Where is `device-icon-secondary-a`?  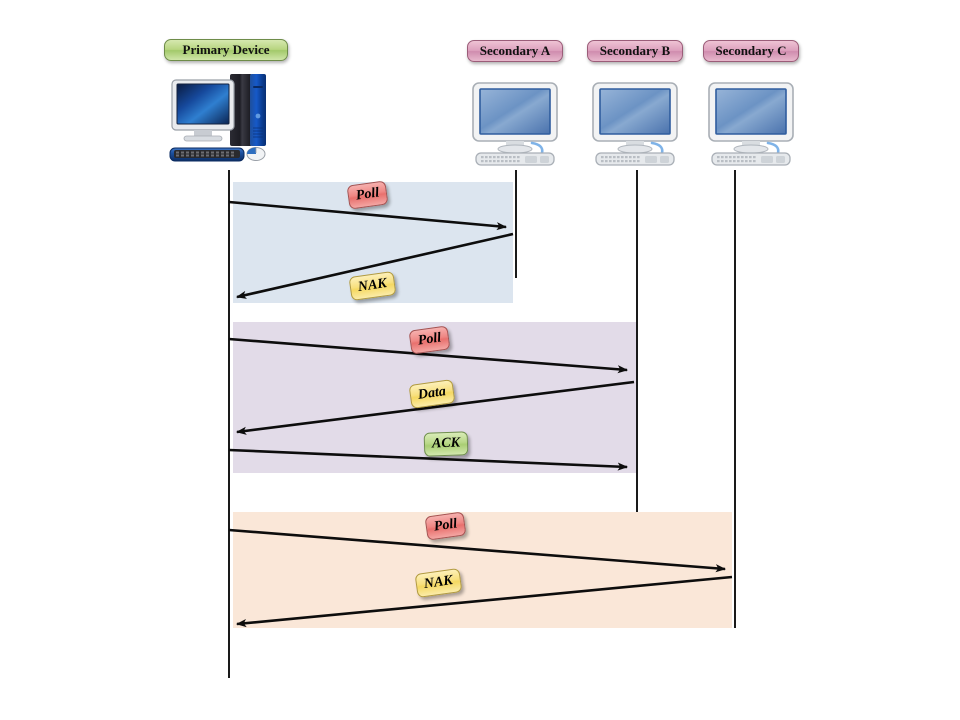
device-icon-secondary-a is located at coordinates (515, 125).